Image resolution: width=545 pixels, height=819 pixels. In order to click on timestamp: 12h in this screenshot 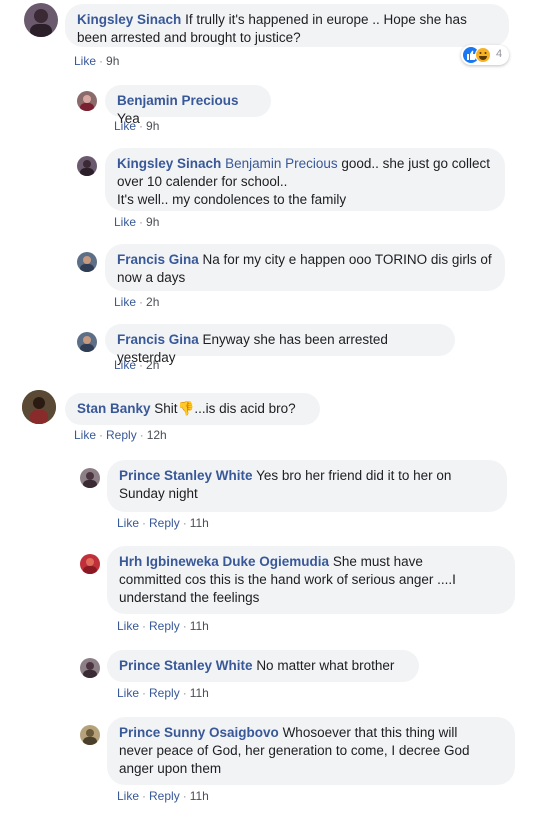, I will do `click(157, 435)`.